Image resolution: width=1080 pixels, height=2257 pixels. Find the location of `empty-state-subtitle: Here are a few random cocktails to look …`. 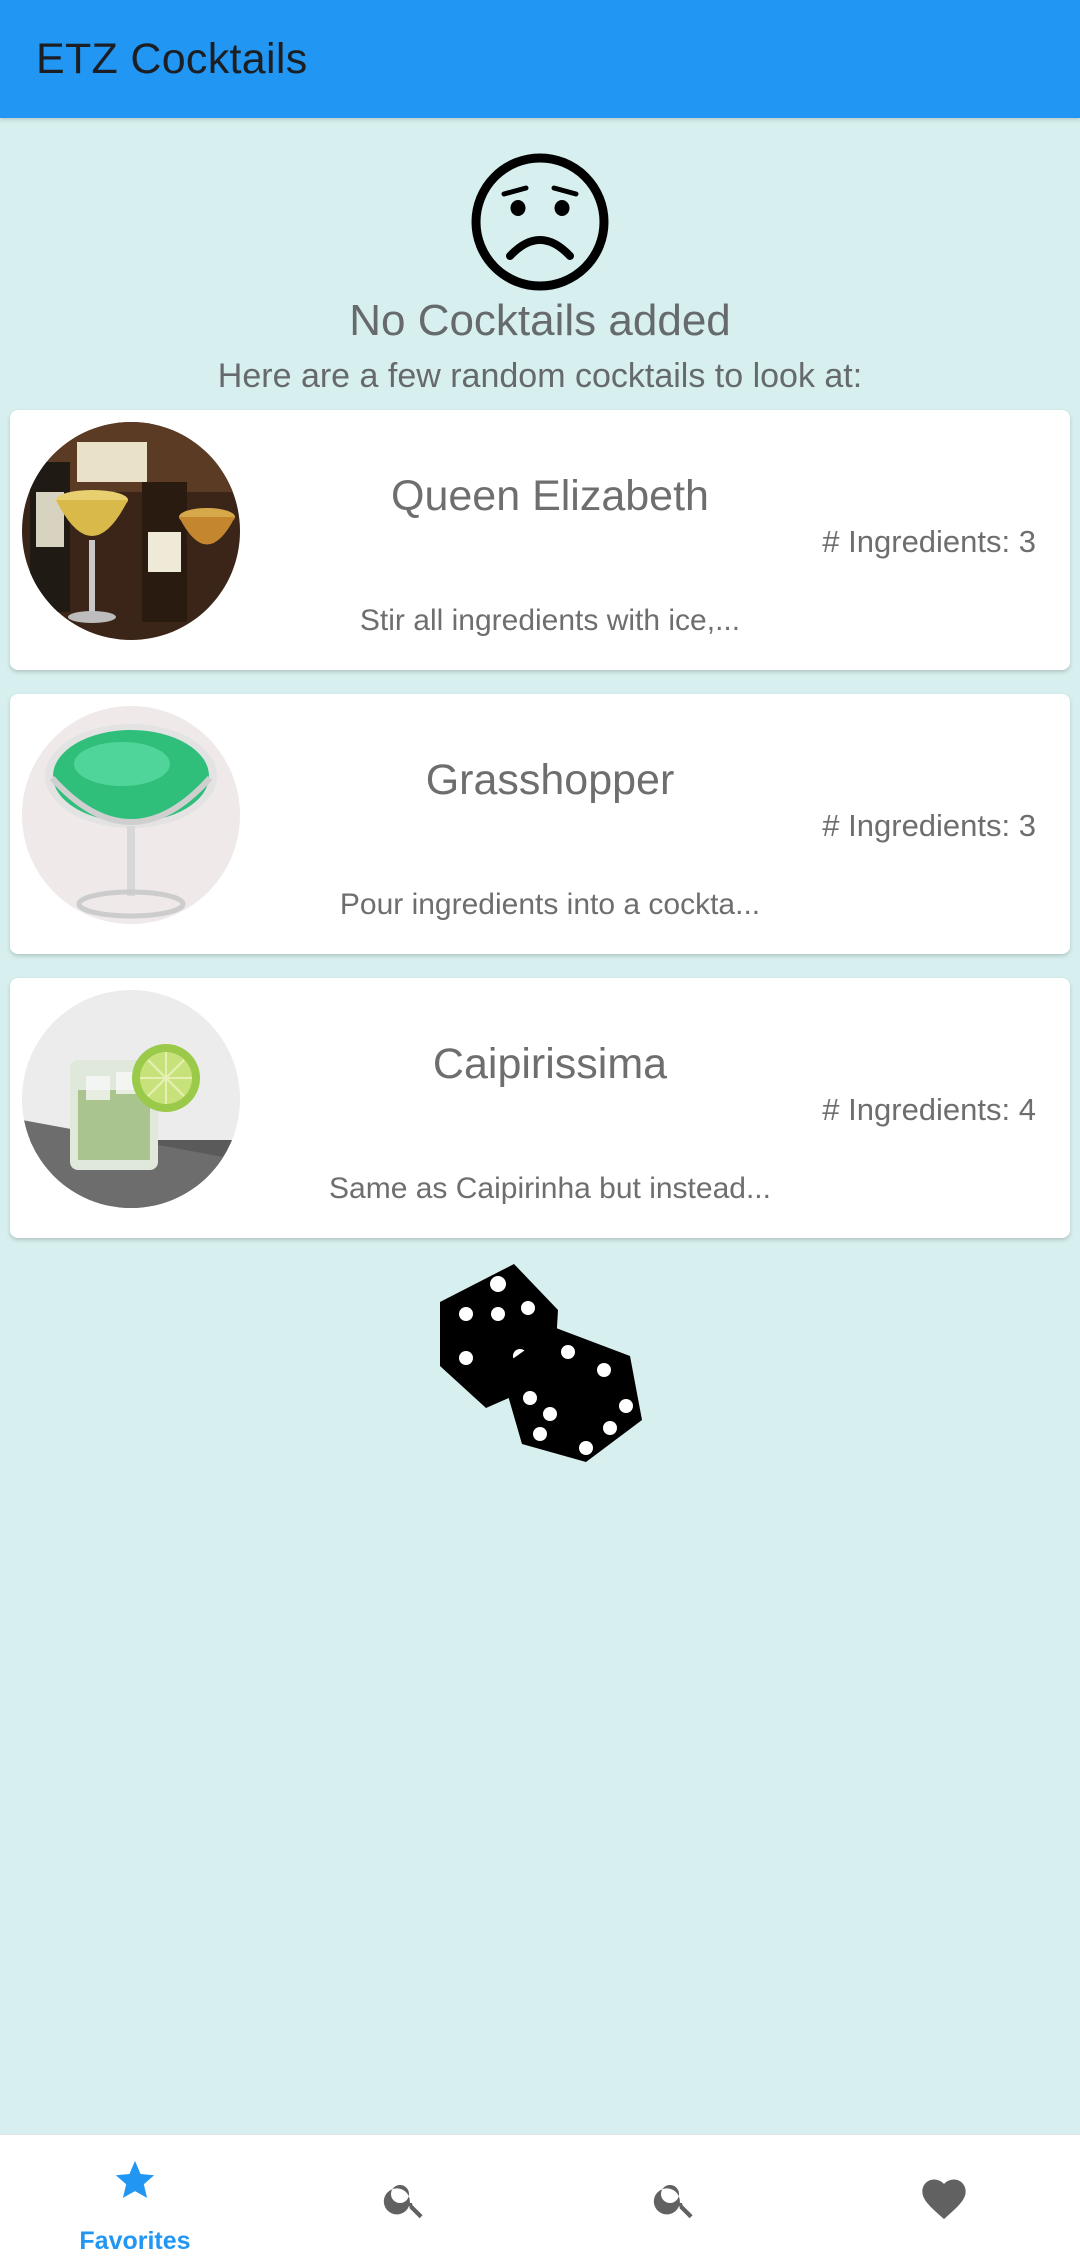

empty-state-subtitle: Here are a few random cocktails to look … is located at coordinates (540, 376).